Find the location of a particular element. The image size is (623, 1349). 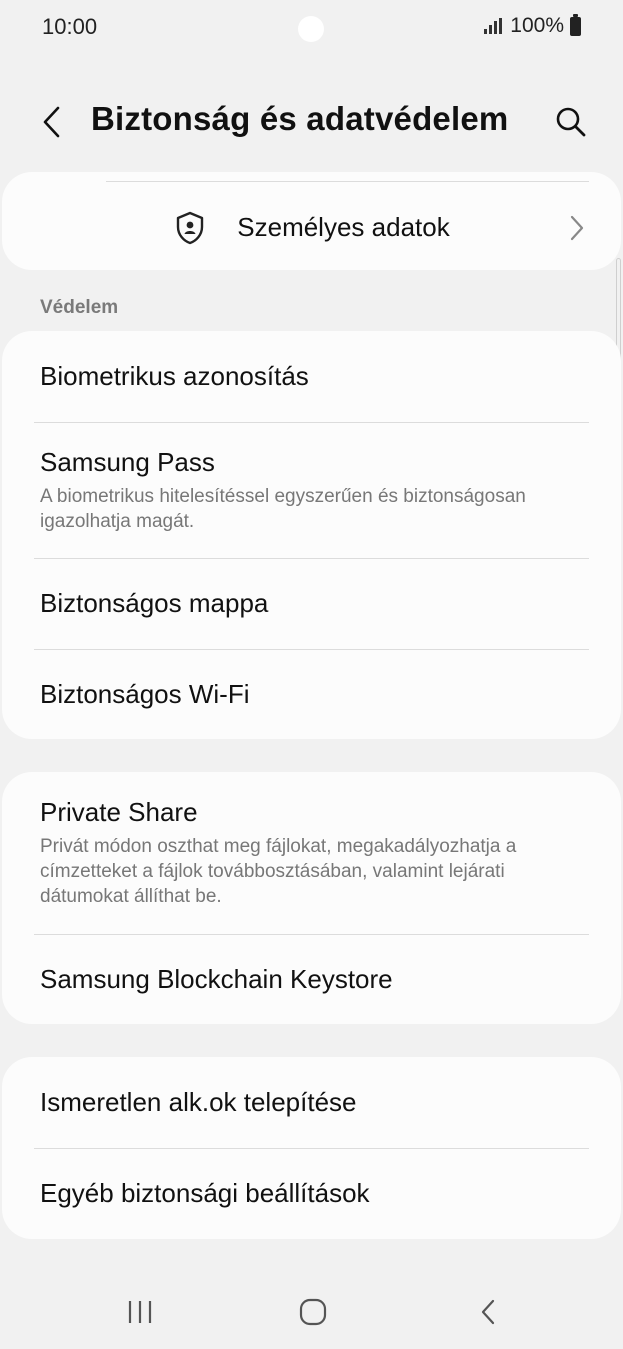

biometrics-title: Biometrikus azonosítás is located at coordinates (174, 376).